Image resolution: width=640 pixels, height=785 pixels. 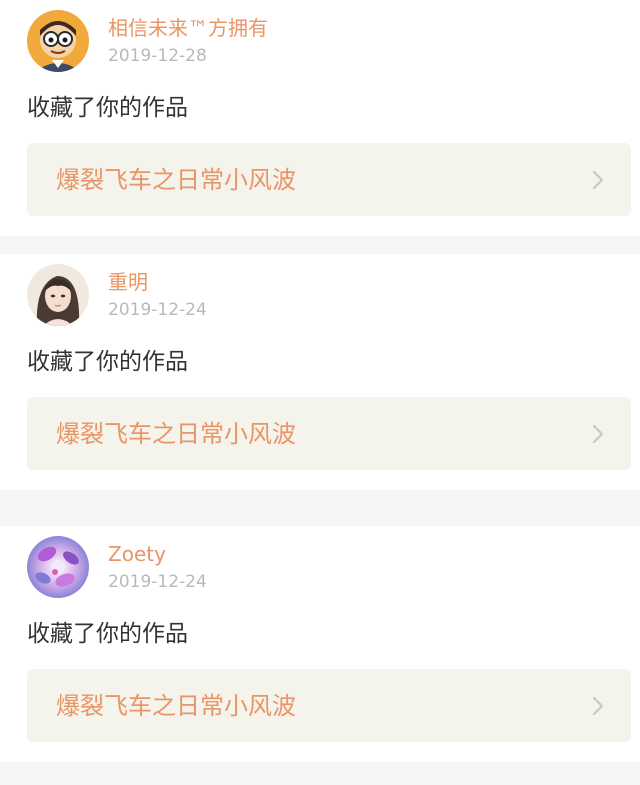 I want to click on portrait-avatar-icon, so click(x=58, y=295).